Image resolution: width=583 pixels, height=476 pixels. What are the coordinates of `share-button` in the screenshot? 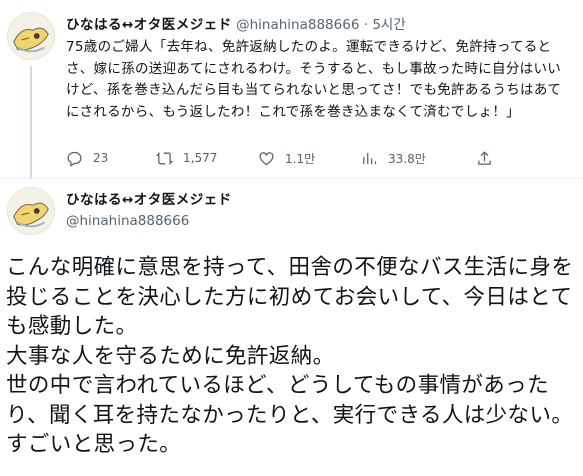 It's located at (484, 158).